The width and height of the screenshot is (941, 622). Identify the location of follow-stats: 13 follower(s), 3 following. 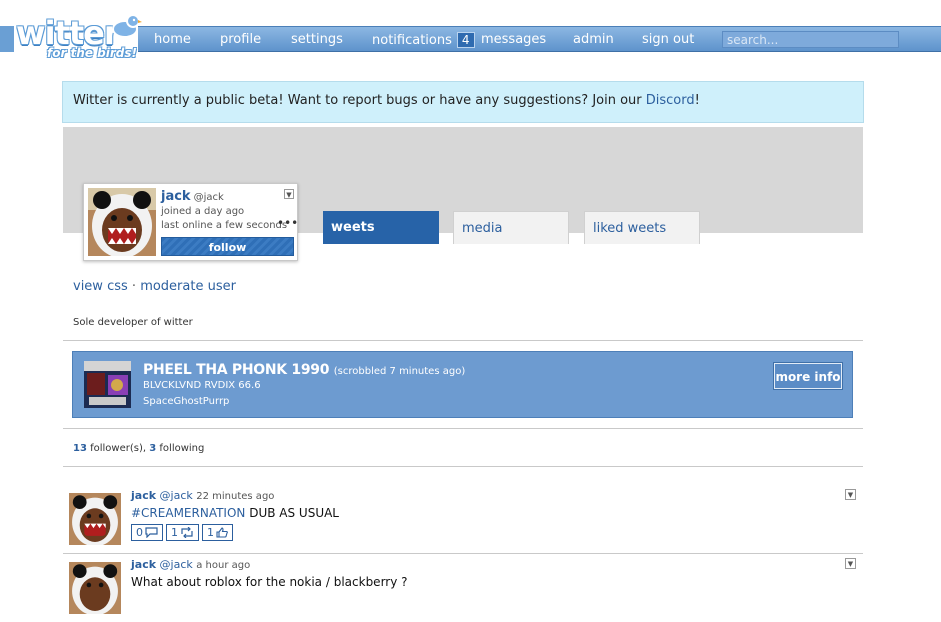
(138, 448).